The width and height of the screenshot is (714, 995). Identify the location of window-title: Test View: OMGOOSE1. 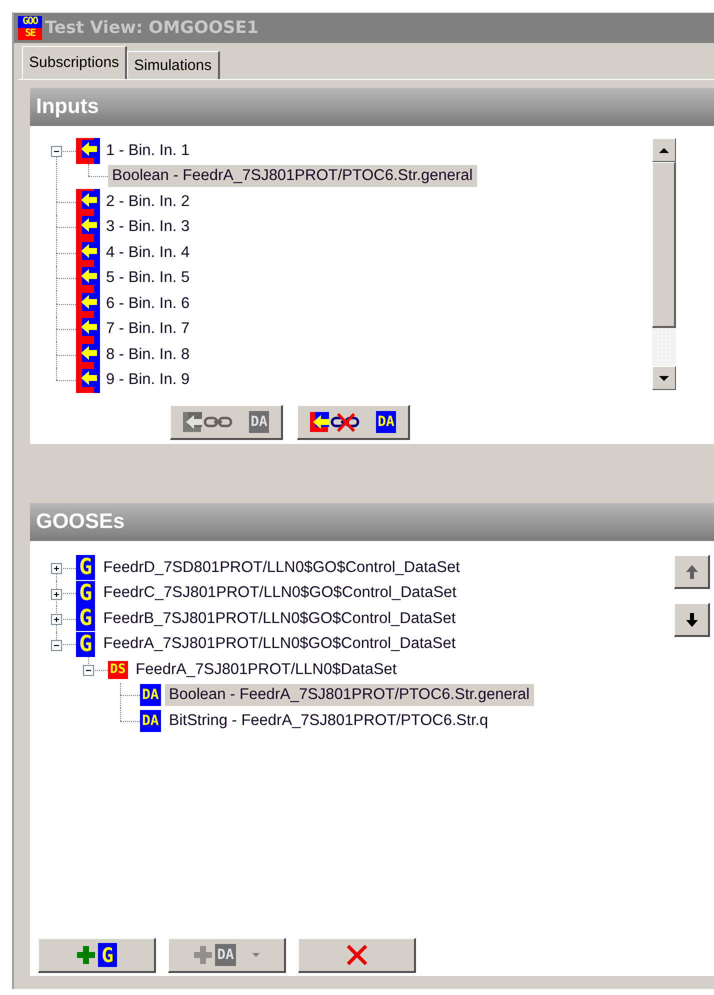
(152, 28).